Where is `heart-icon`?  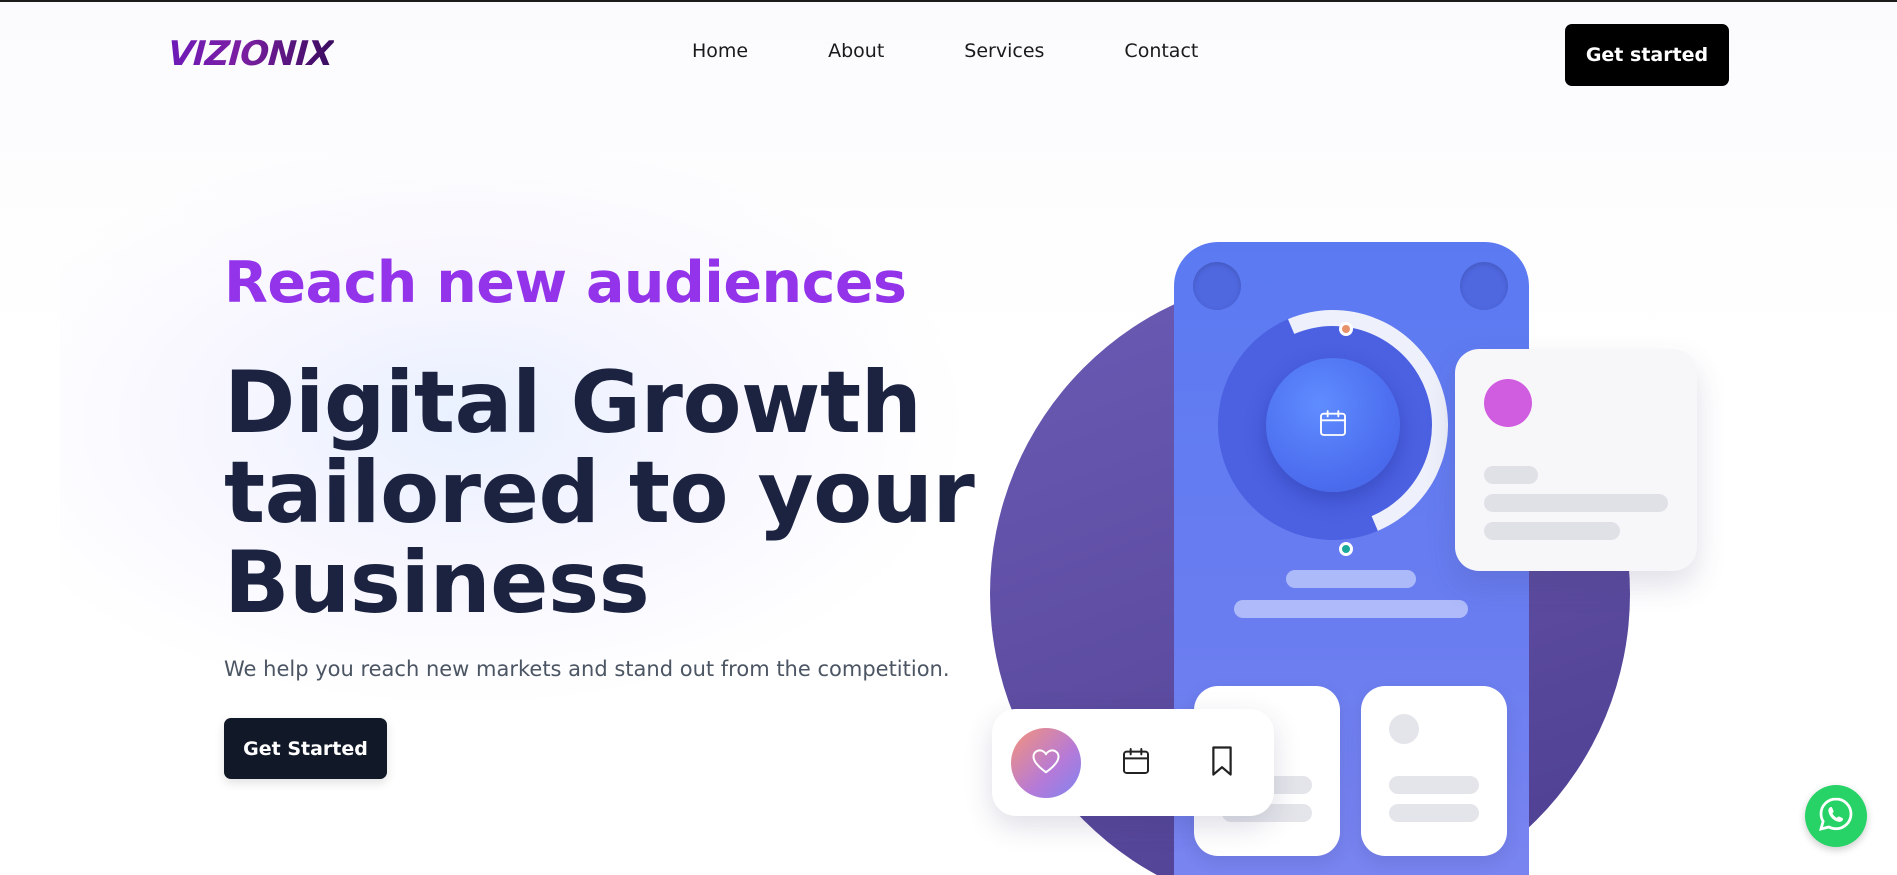
heart-icon is located at coordinates (1046, 763).